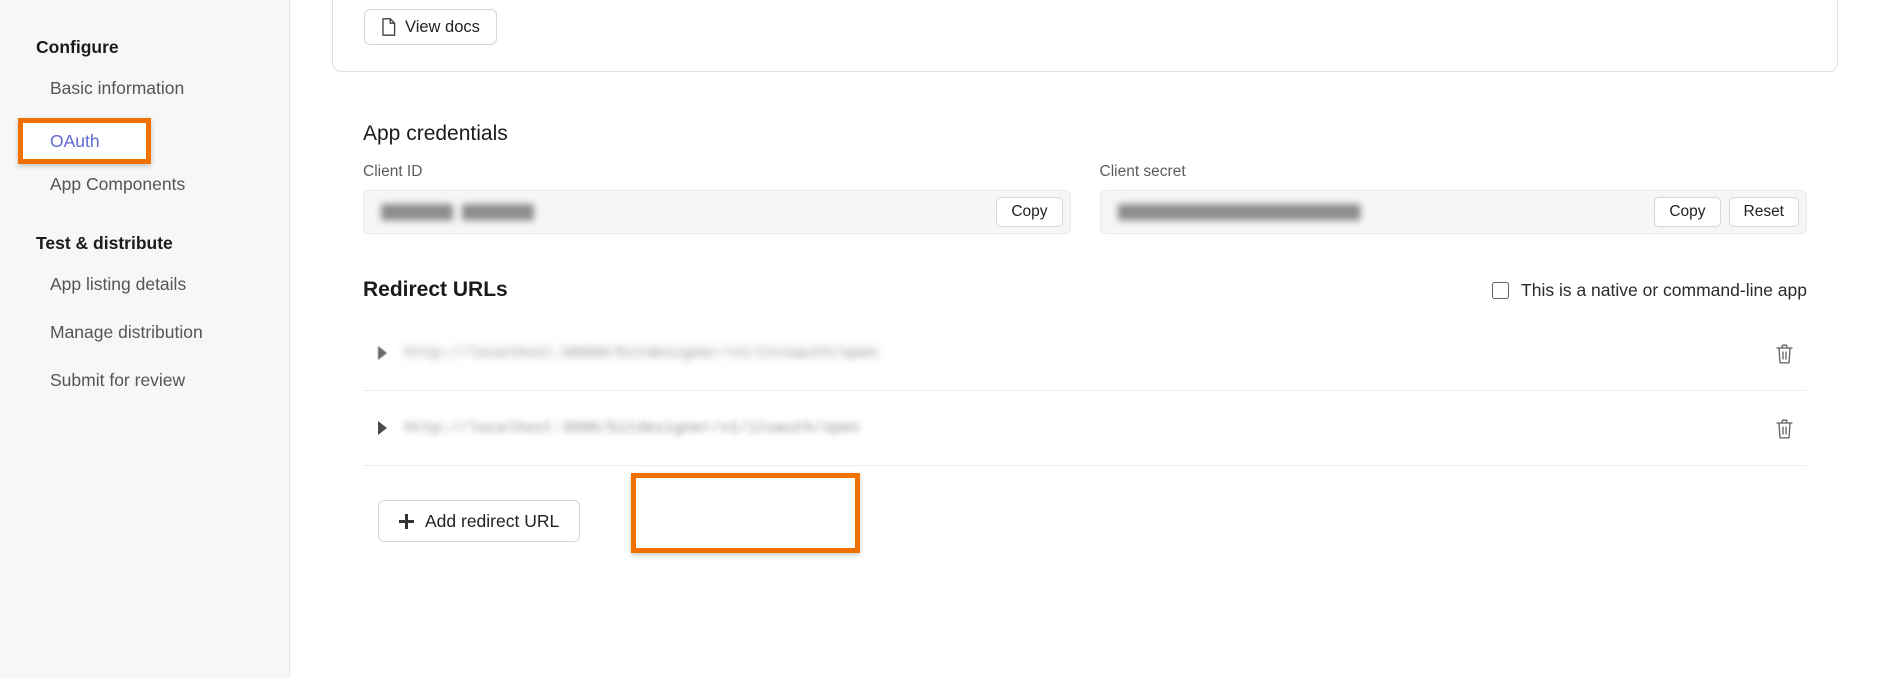  I want to click on client-id-label: Client ID, so click(393, 171).